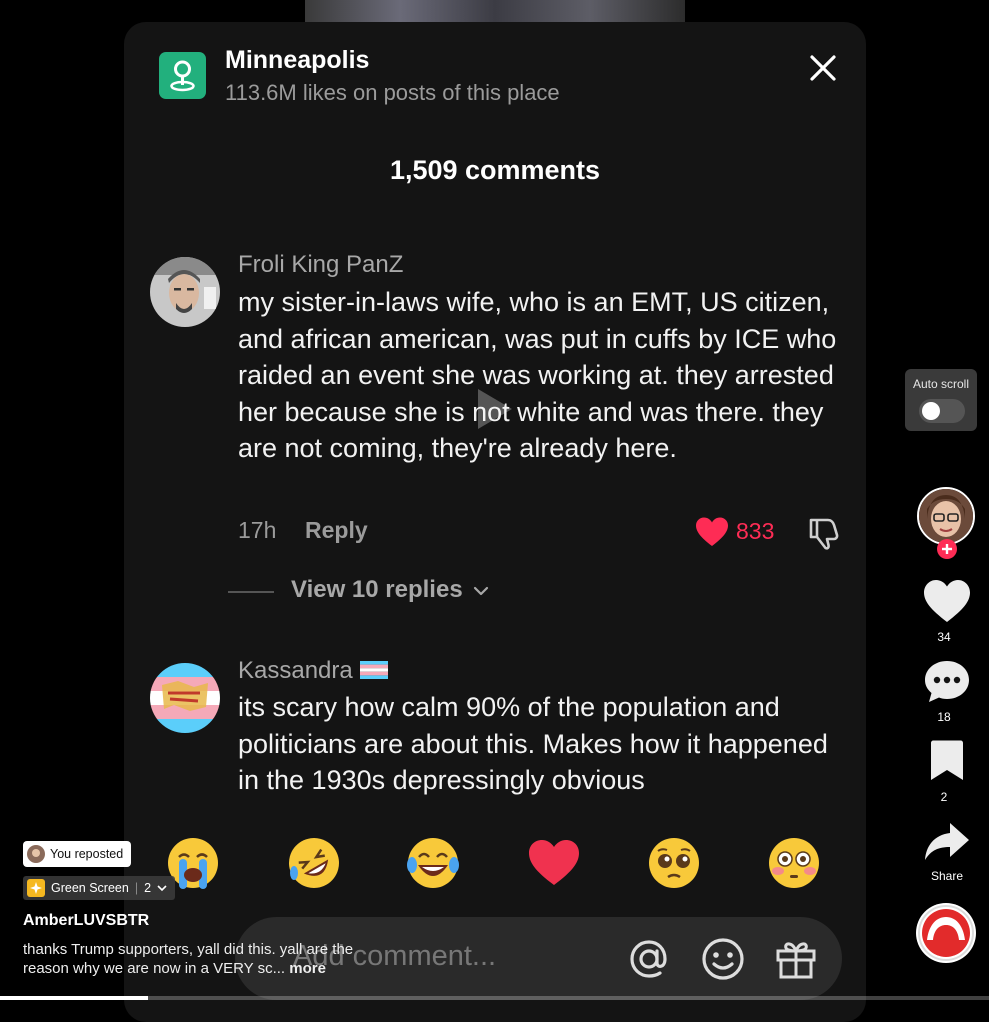 Image resolution: width=989 pixels, height=1022 pixels. Describe the element at coordinates (947, 549) in the screenshot. I see `follow-plus-icon` at that location.